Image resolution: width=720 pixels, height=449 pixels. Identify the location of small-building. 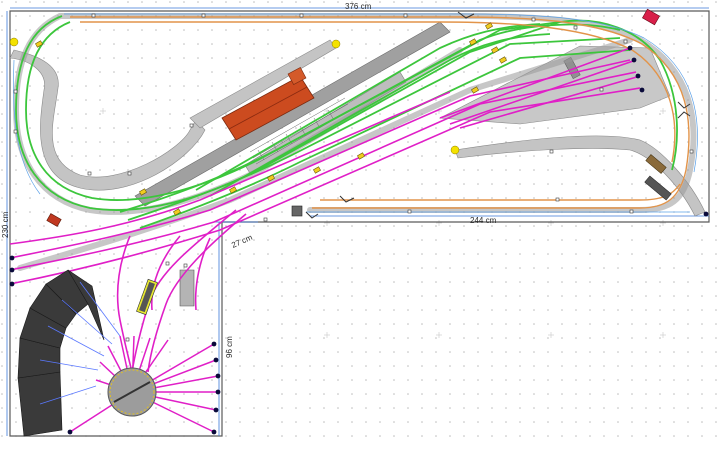
(297, 211).